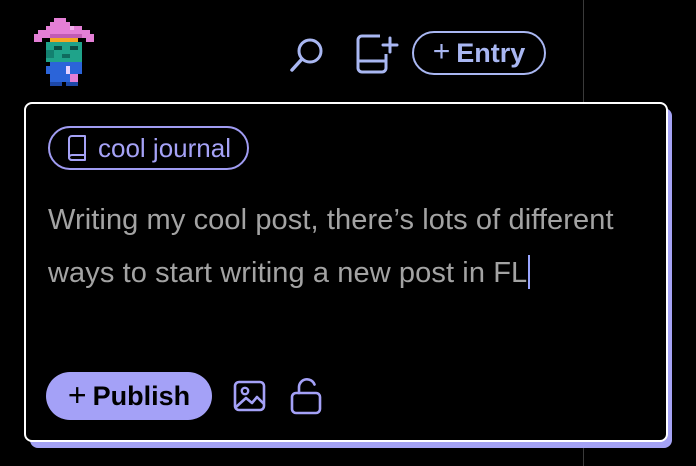 Image resolution: width=696 pixels, height=466 pixels. I want to click on avatar, so click(64, 56).